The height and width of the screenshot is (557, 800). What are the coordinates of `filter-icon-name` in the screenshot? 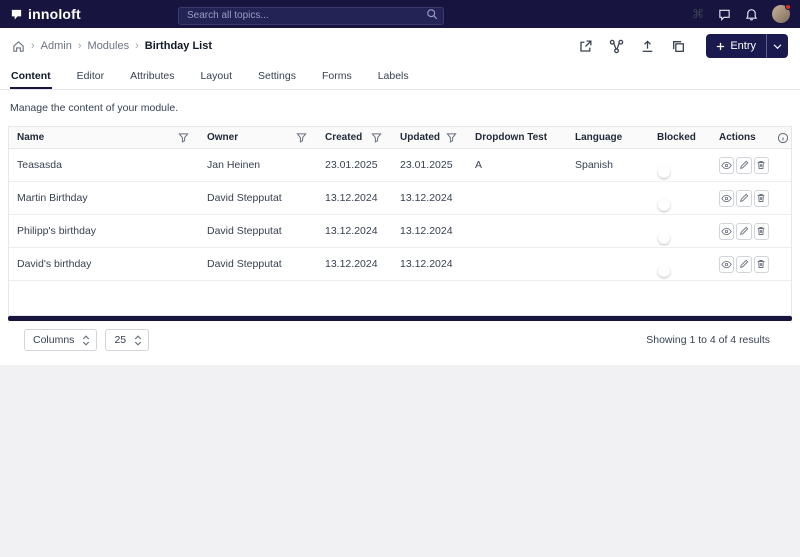 It's located at (183, 137).